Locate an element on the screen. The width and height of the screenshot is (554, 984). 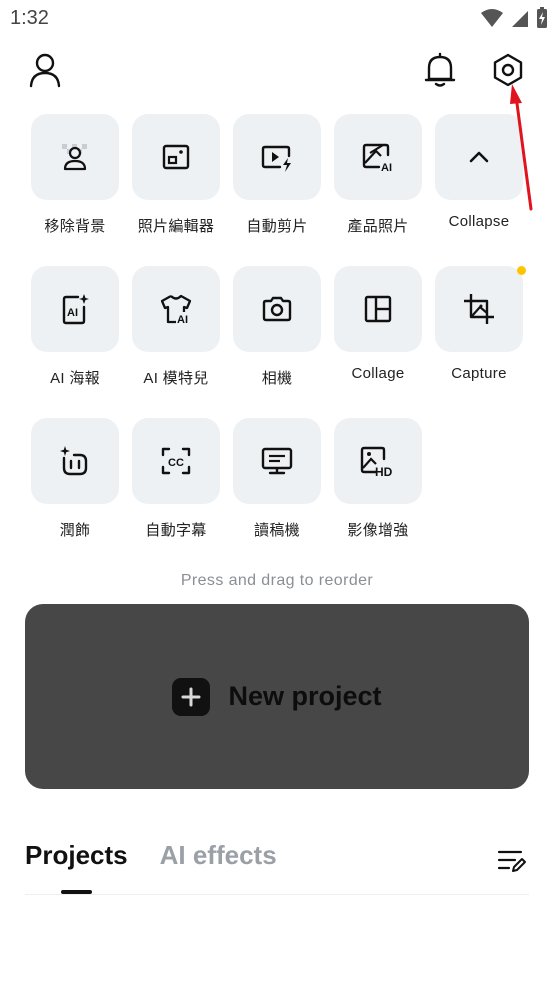
hd-enhance-icon: HD is located at coordinates (376, 462).